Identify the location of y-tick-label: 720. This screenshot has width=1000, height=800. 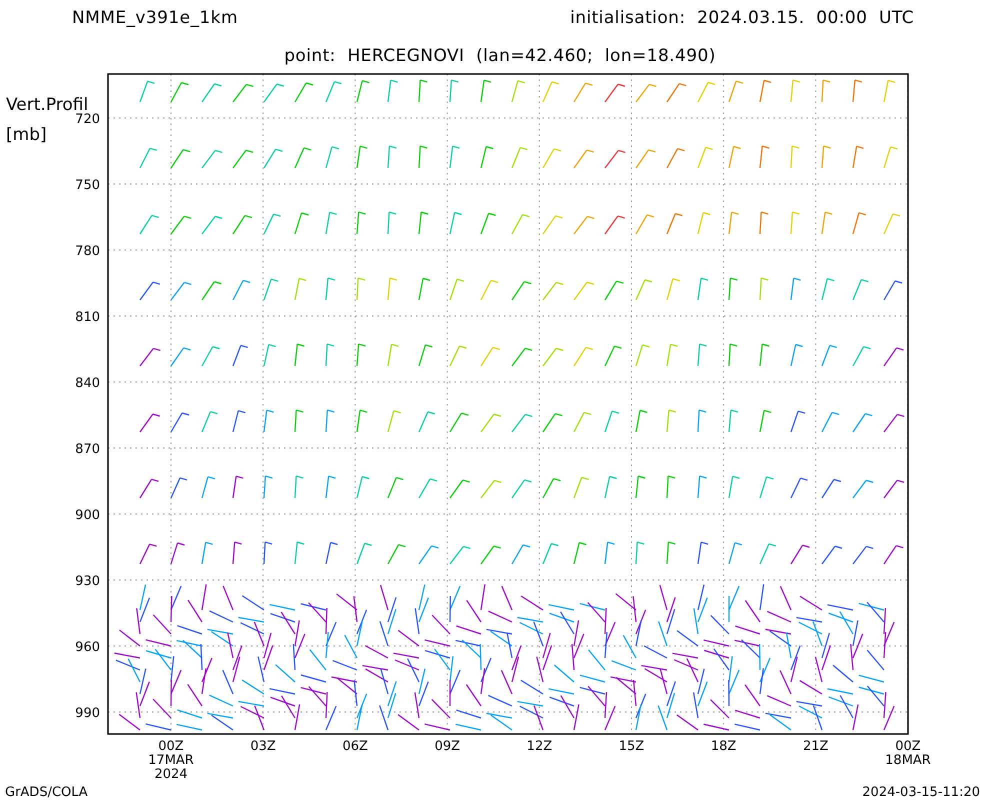
(87, 119).